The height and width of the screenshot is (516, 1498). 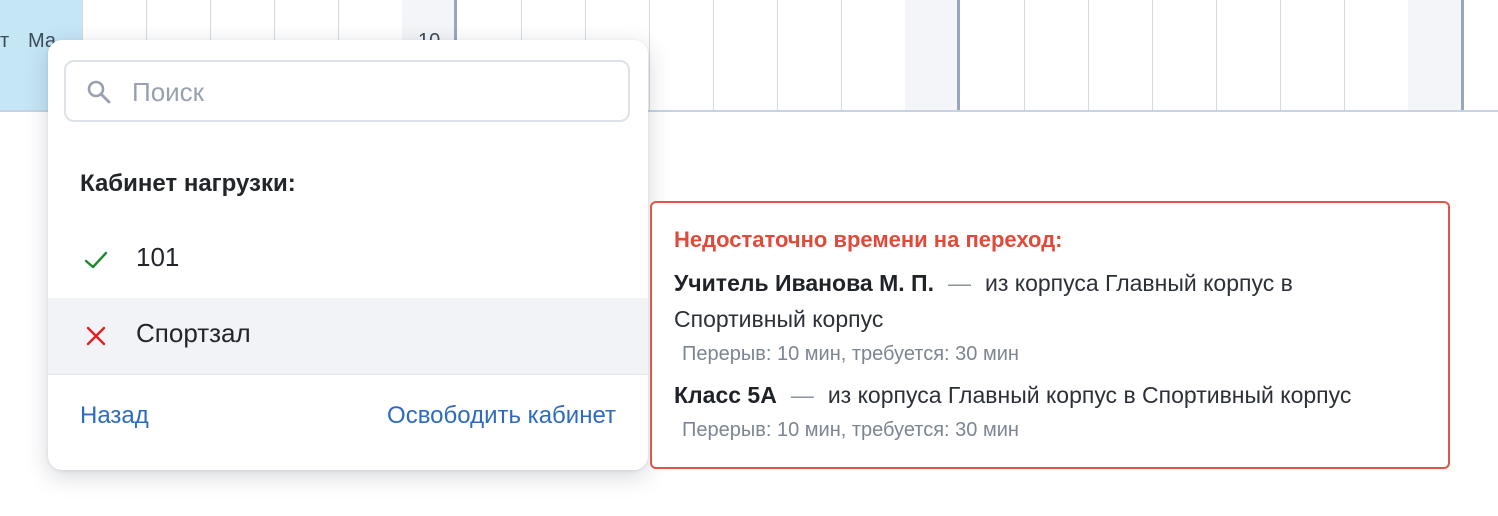 I want to click on warning-title: Недостаточно времени на переход:, so click(x=868, y=239).